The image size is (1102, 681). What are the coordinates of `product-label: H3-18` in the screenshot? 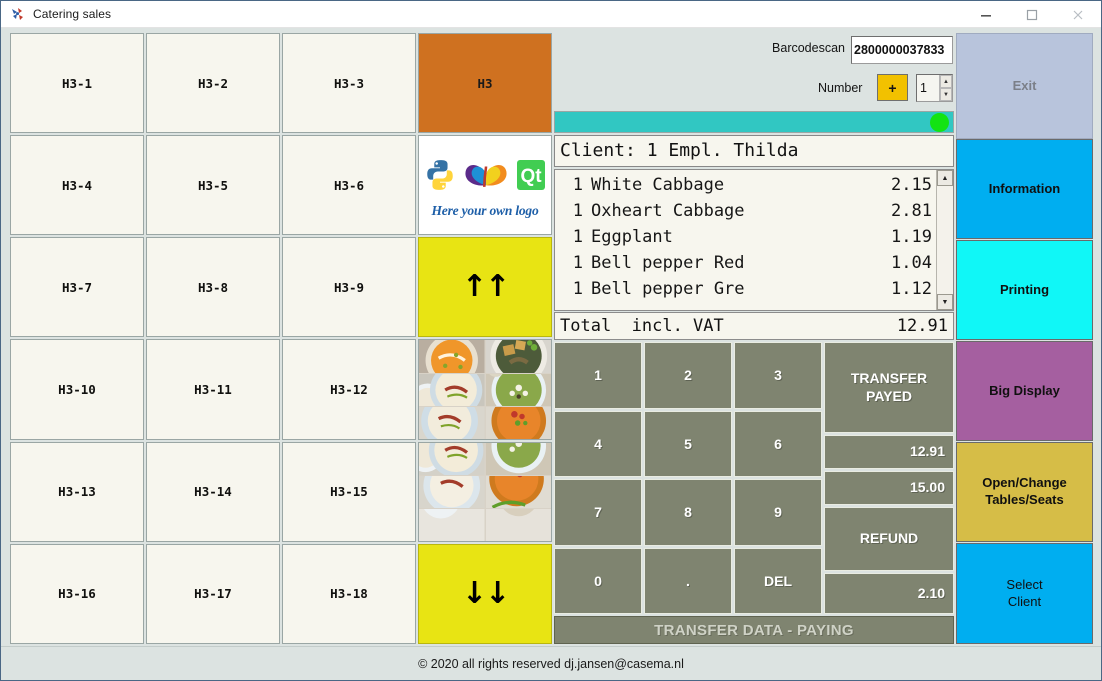 It's located at (349, 594).